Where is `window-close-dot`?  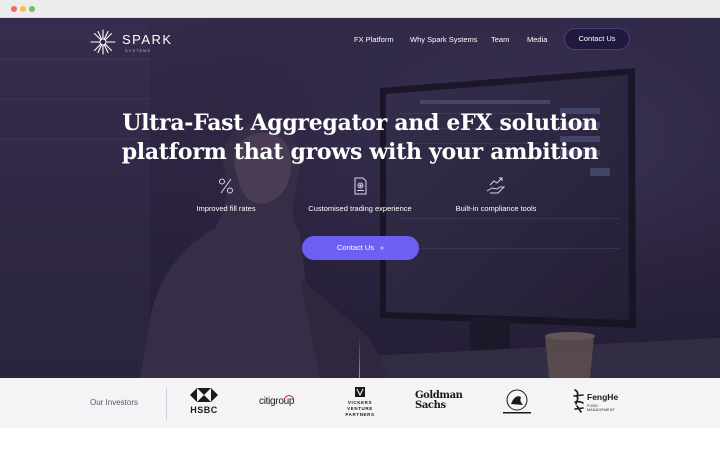
window-close-dot is located at coordinates (14, 9).